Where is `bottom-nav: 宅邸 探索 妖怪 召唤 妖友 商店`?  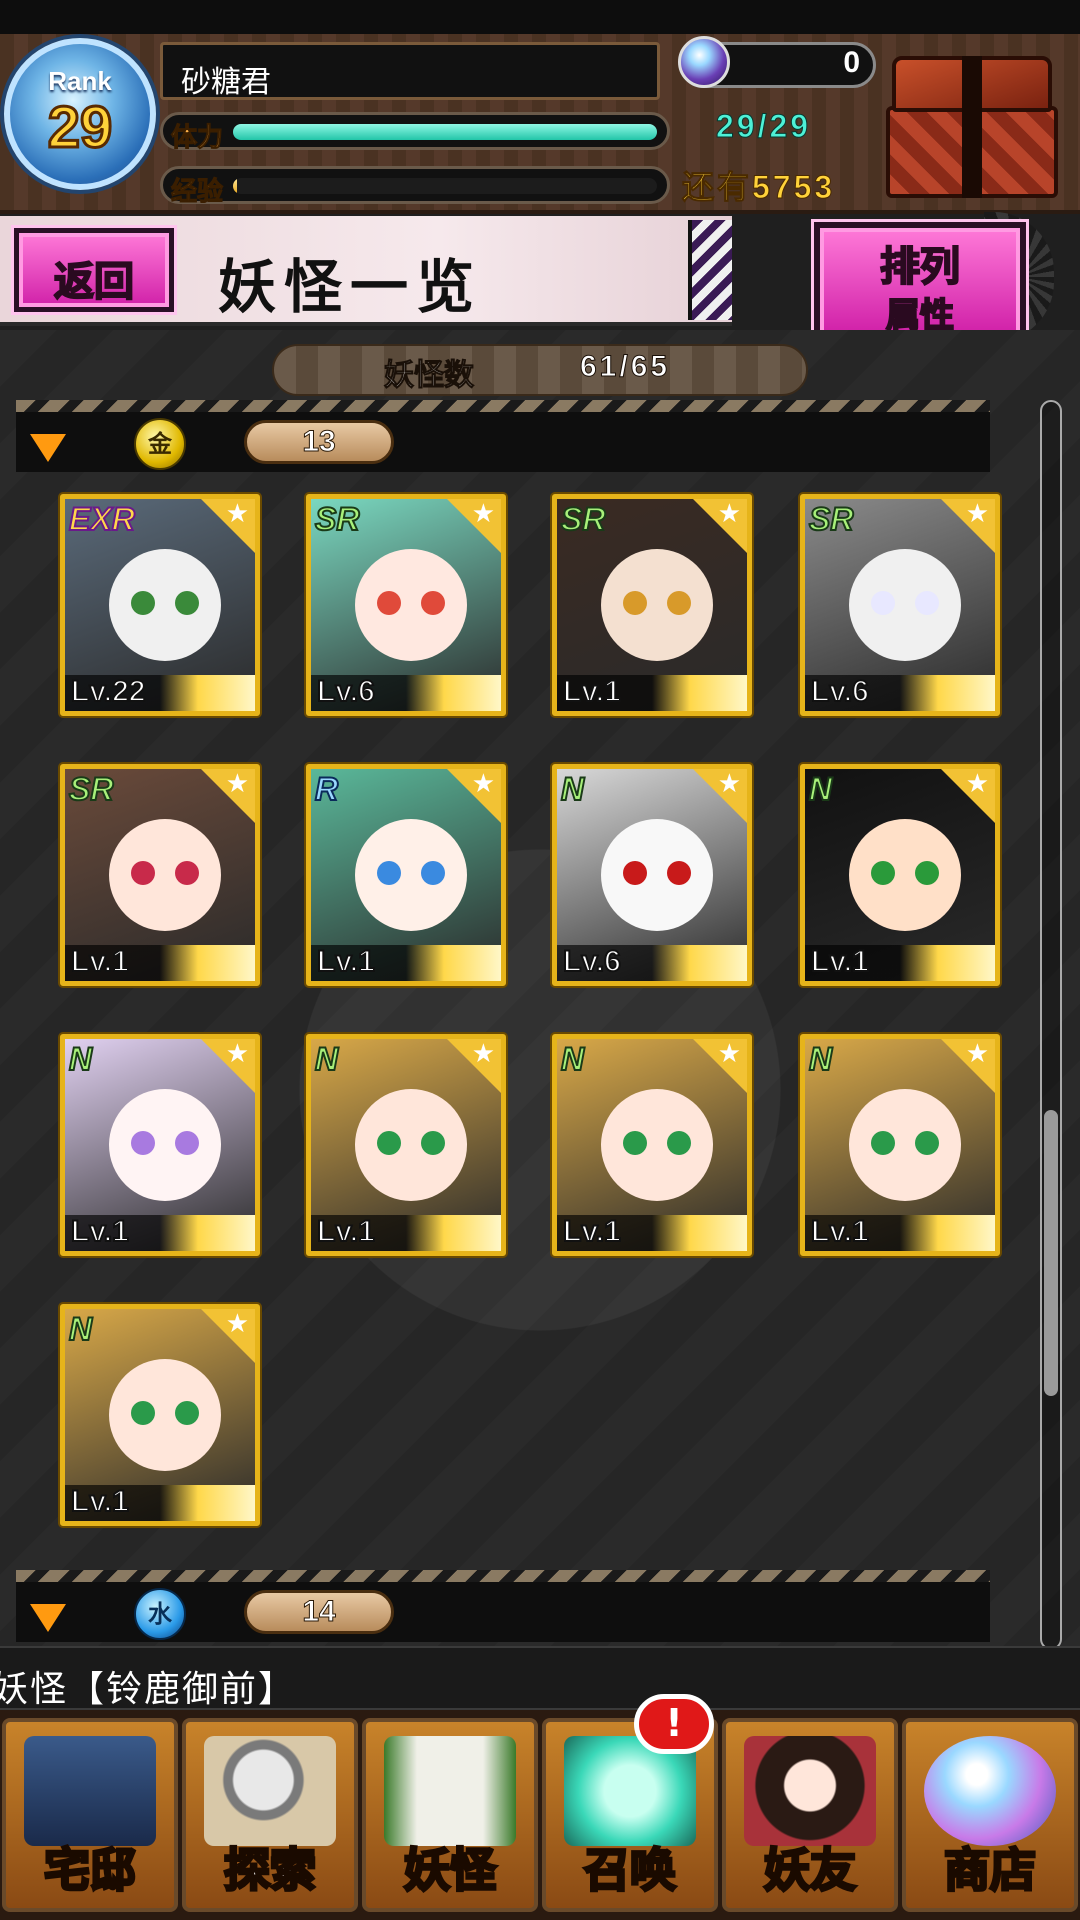
bottom-nav: 宅邸 探索 妖怪 召唤 妖友 商店 is located at coordinates (540, 1815).